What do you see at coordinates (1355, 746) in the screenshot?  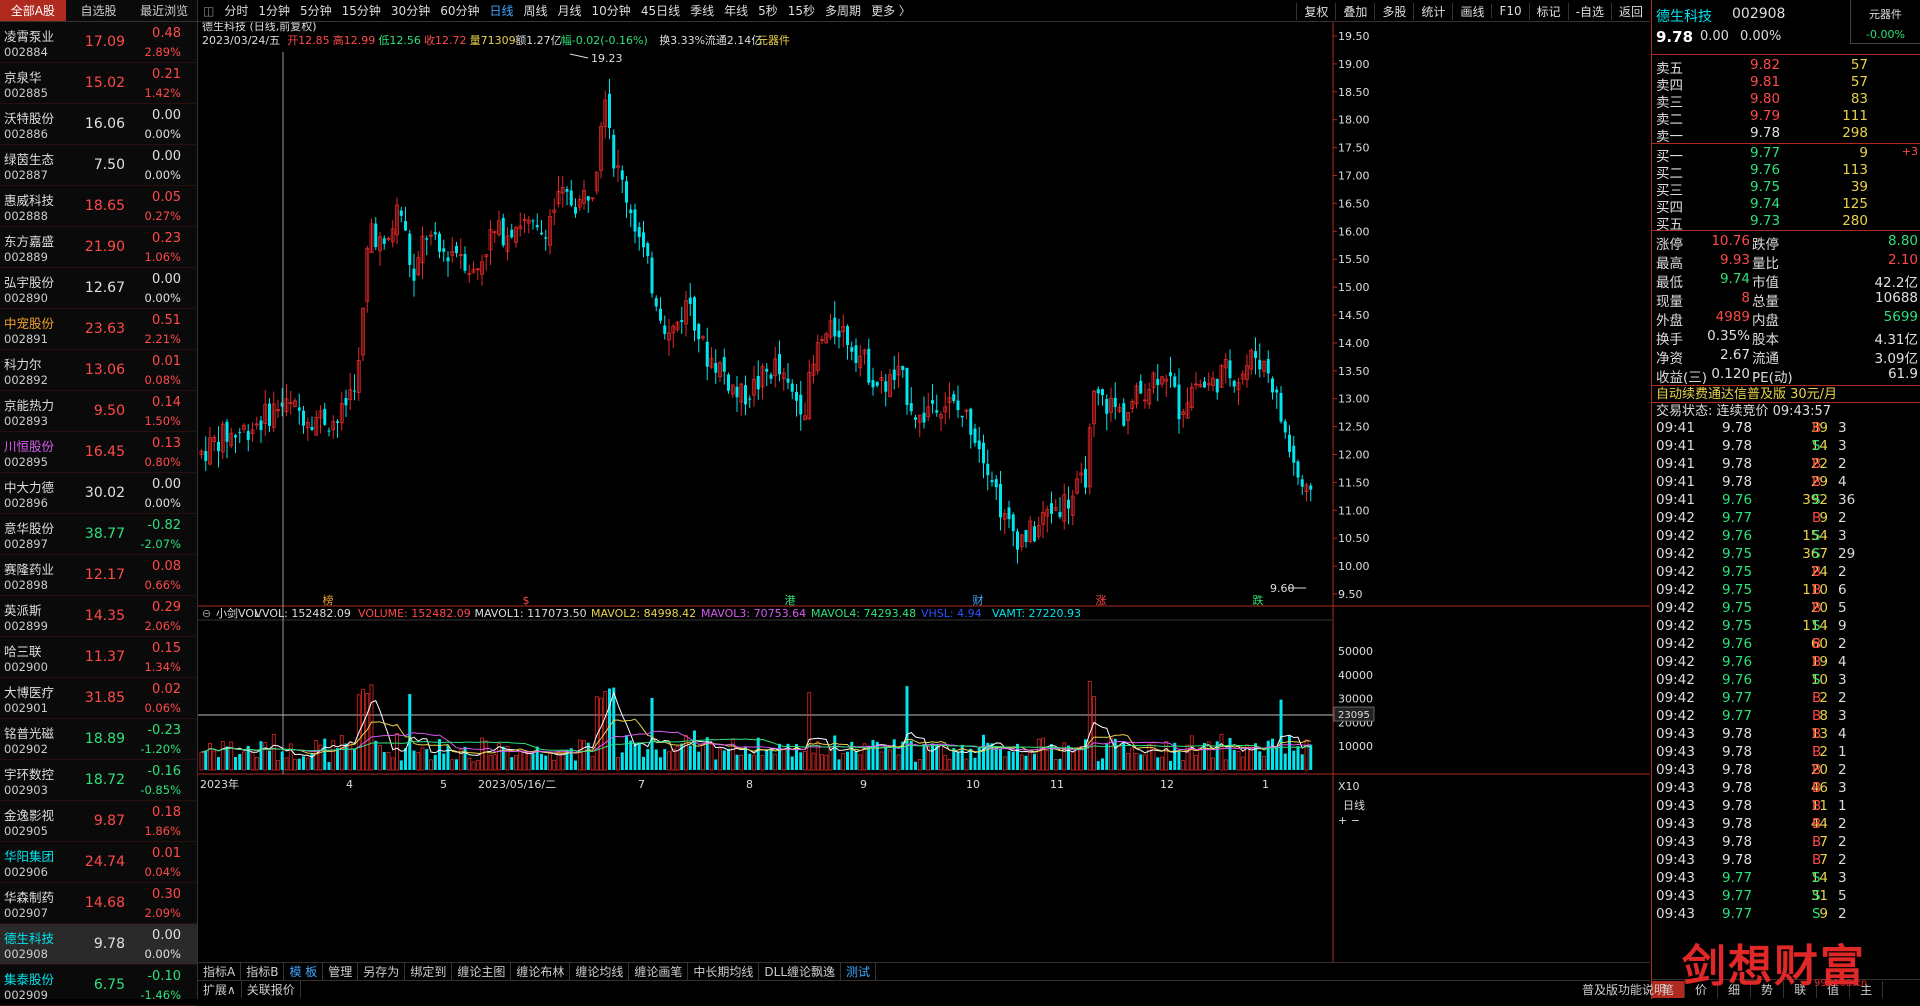 I see `vol-tick: 10000` at bounding box center [1355, 746].